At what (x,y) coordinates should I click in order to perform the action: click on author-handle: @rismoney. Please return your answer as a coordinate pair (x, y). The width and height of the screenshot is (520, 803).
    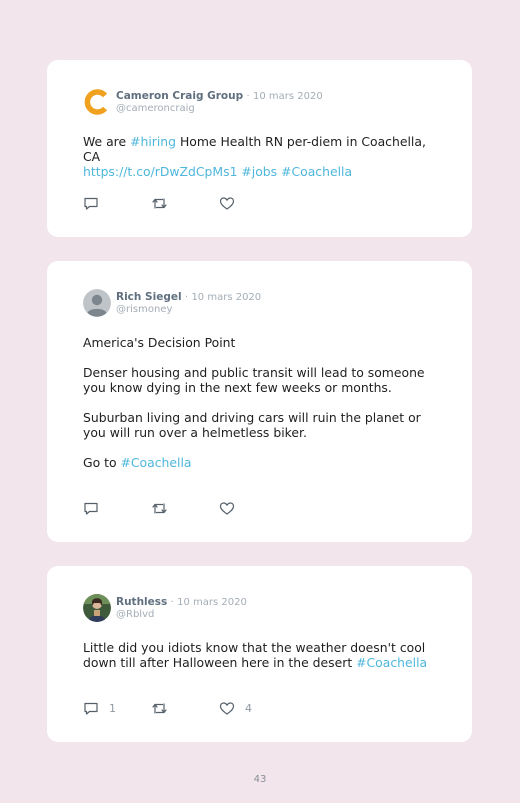
    Looking at the image, I should click on (188, 310).